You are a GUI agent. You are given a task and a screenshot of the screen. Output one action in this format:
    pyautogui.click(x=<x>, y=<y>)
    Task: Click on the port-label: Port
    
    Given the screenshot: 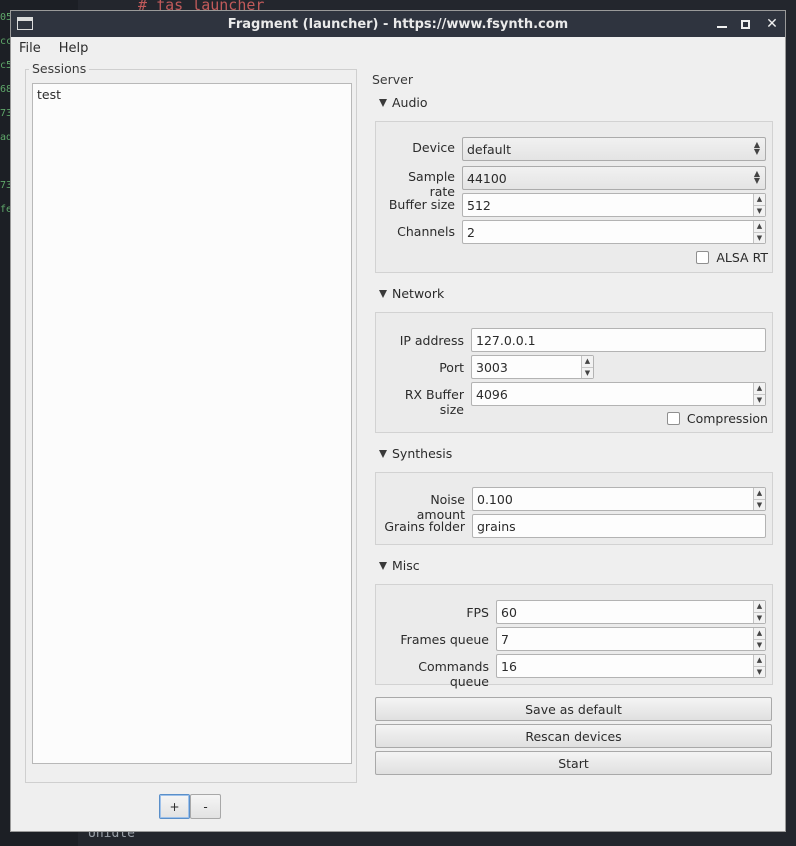 What is the action you would take?
    pyautogui.click(x=451, y=367)
    